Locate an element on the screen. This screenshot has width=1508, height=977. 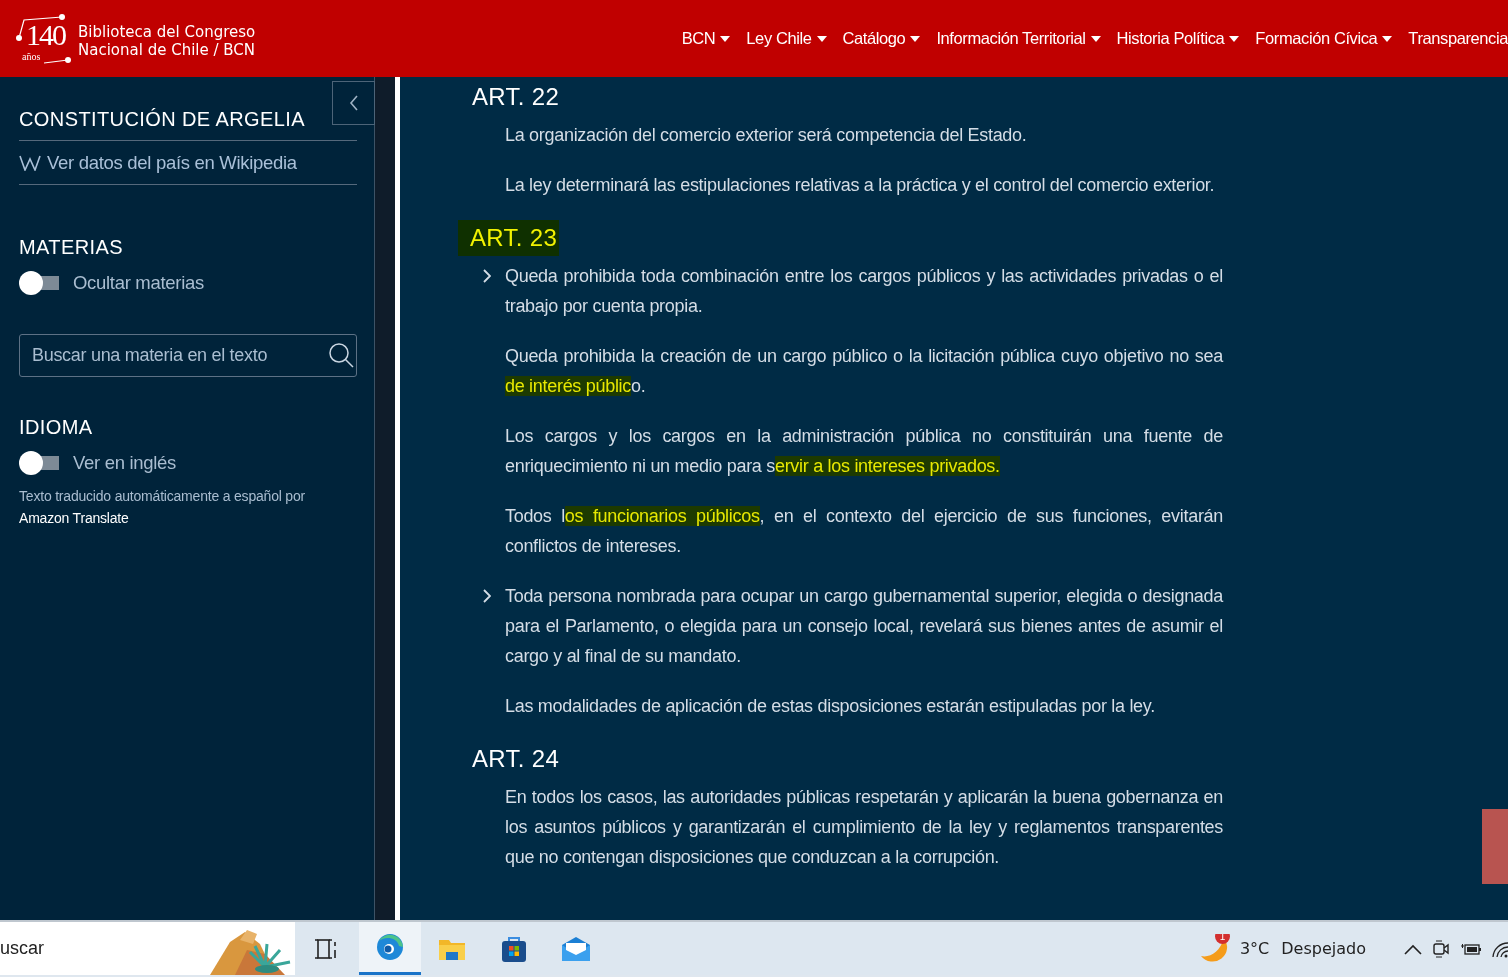
article-title: ART. 23 is located at coordinates (509, 238).